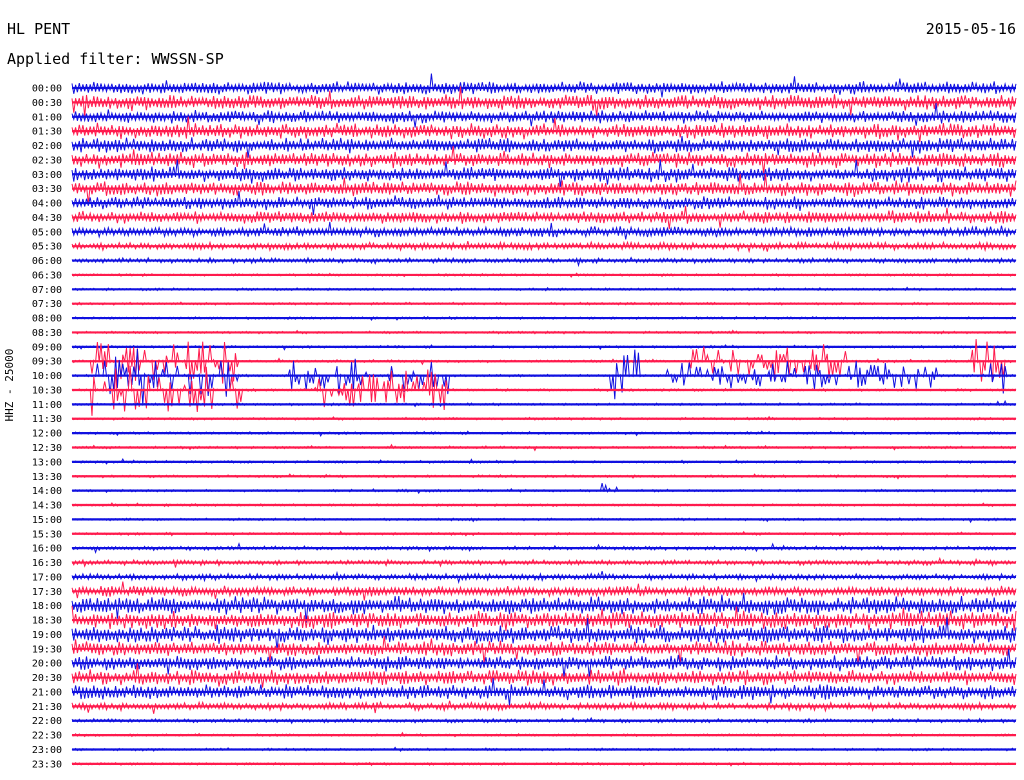  Describe the element at coordinates (47, 563) in the screenshot. I see `time-tick-label: 16:30` at that location.